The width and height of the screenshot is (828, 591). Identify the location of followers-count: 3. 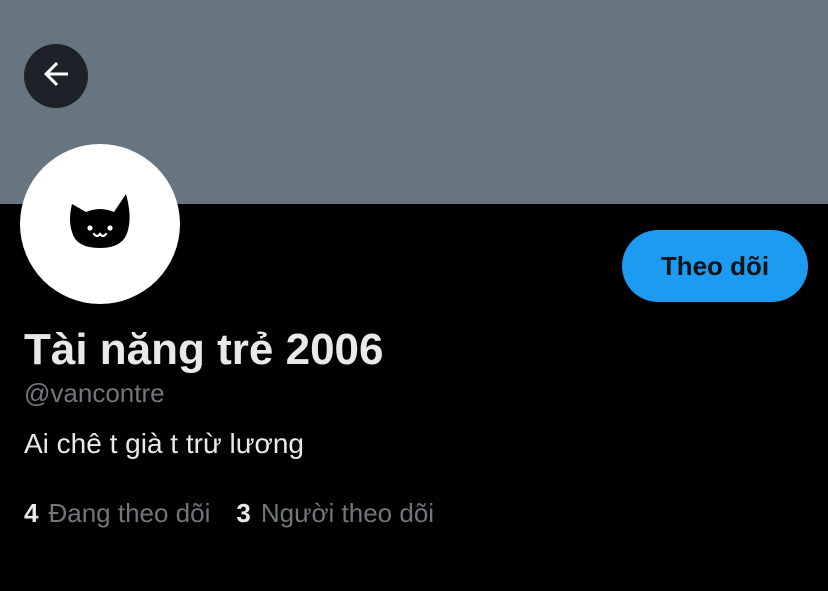
(243, 513).